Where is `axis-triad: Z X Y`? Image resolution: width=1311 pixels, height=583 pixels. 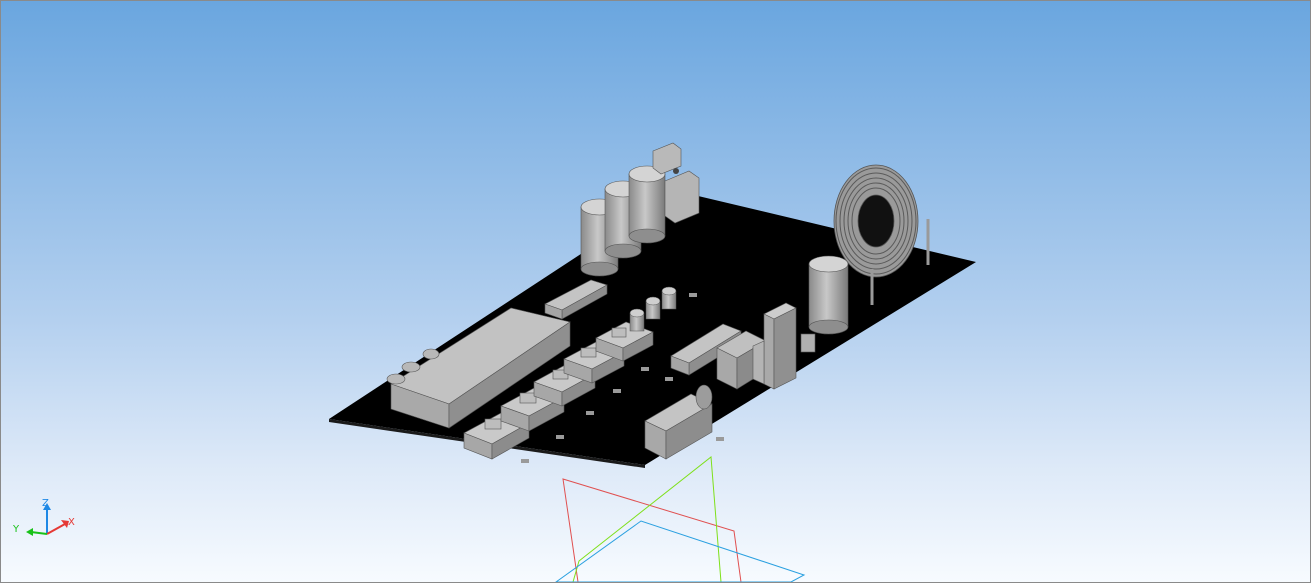 axis-triad: Z X Y is located at coordinates (43, 517).